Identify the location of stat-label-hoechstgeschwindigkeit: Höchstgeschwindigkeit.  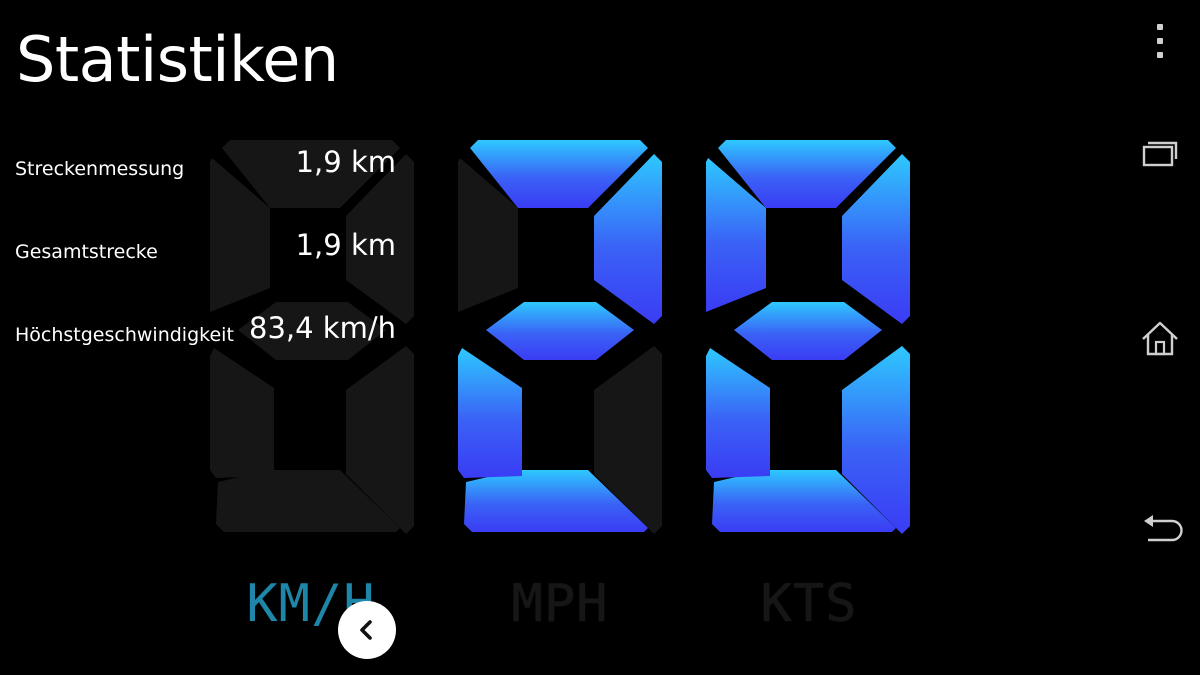
(124, 335).